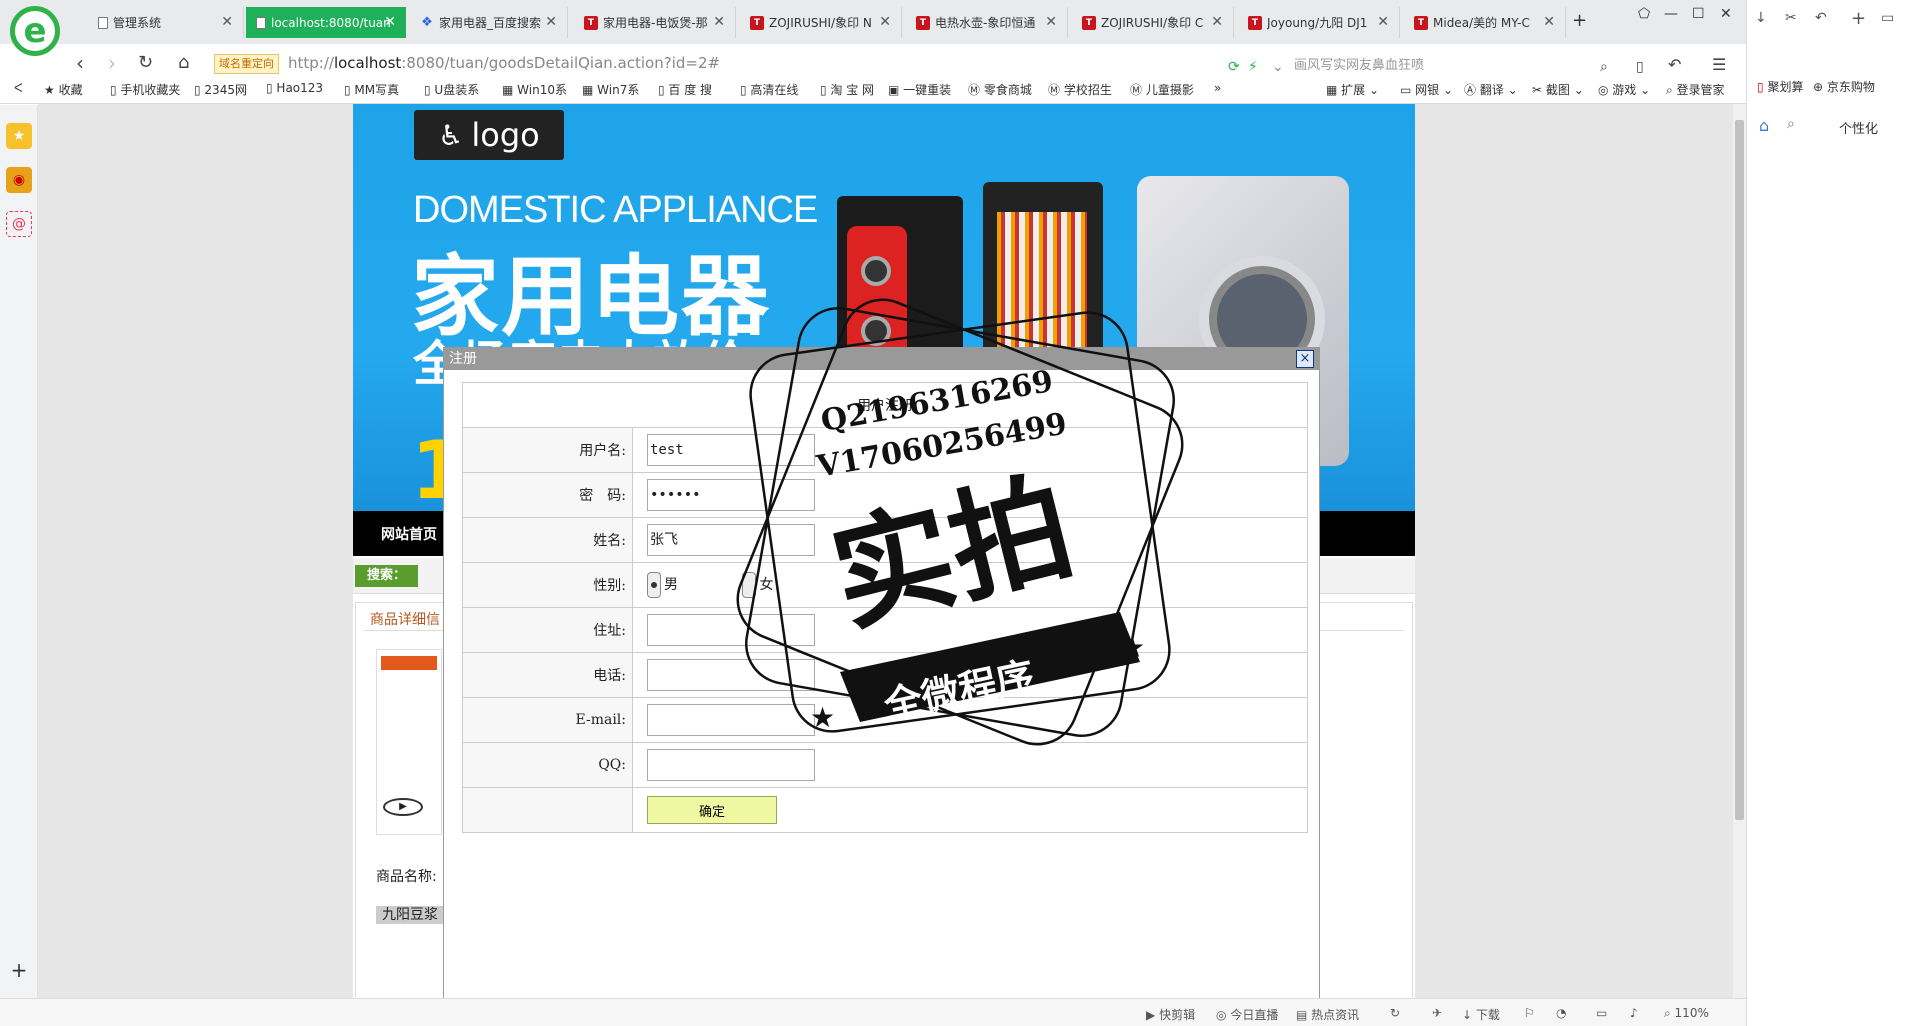 The image size is (1920, 1026). What do you see at coordinates (685, 89) in the screenshot?
I see `bookmark-item: ▯ 百 度 搜` at bounding box center [685, 89].